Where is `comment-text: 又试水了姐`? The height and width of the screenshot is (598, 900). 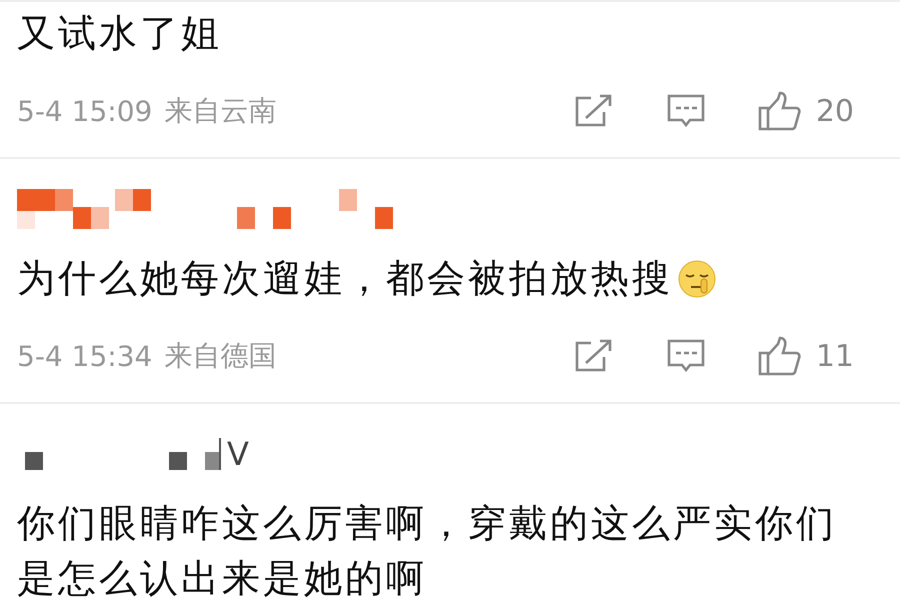
comment-text: 又试水了姐 is located at coordinates (119, 33).